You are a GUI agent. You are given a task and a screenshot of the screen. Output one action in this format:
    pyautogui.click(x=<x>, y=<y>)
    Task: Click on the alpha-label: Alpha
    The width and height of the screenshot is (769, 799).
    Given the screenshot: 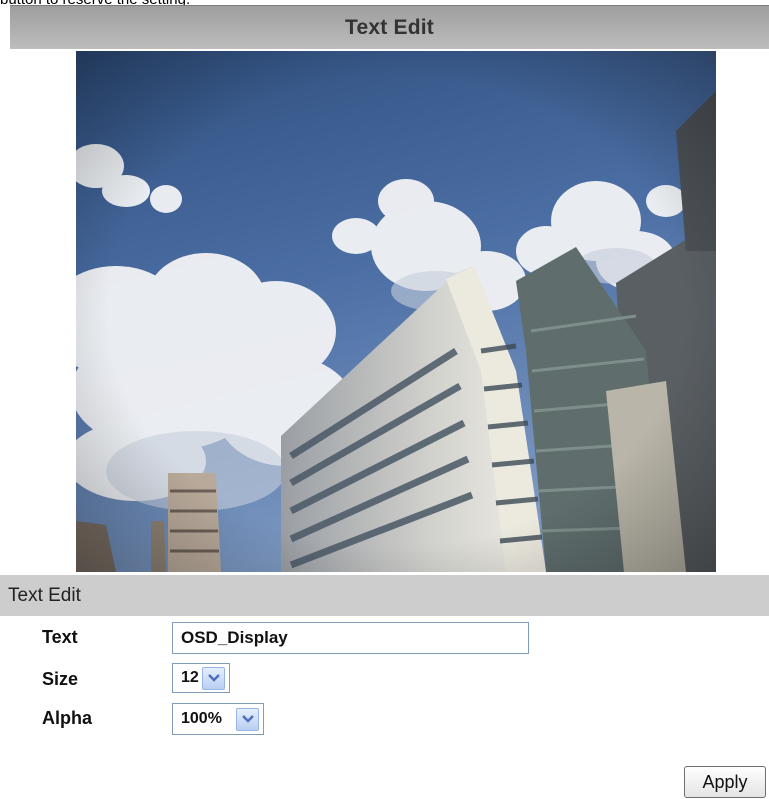 What is the action you would take?
    pyautogui.click(x=67, y=718)
    